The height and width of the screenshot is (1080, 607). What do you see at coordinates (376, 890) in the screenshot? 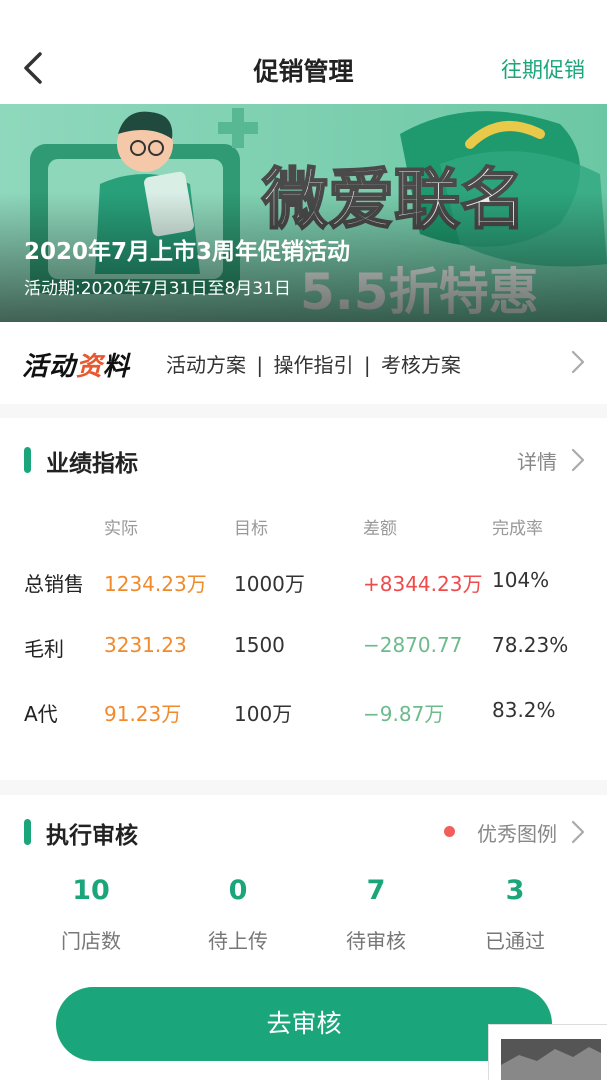
I see `stat-pending-review: 7` at bounding box center [376, 890].